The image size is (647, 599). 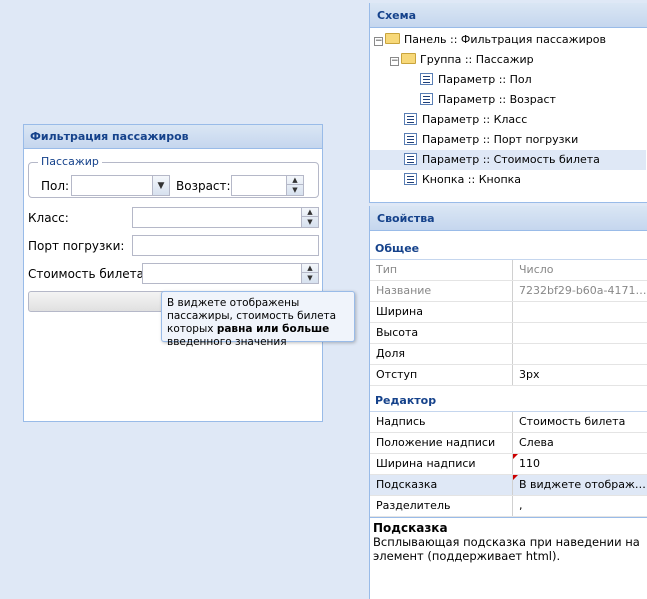 I want to click on age-number-field: ▲ ▼, so click(x=267, y=185).